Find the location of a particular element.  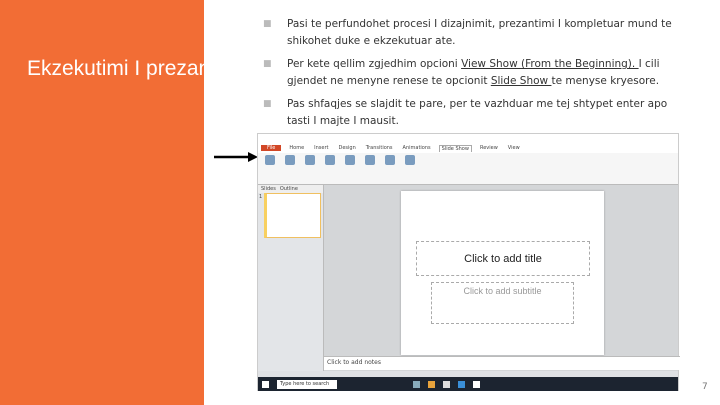

tab-view: View is located at coordinates (514, 148).